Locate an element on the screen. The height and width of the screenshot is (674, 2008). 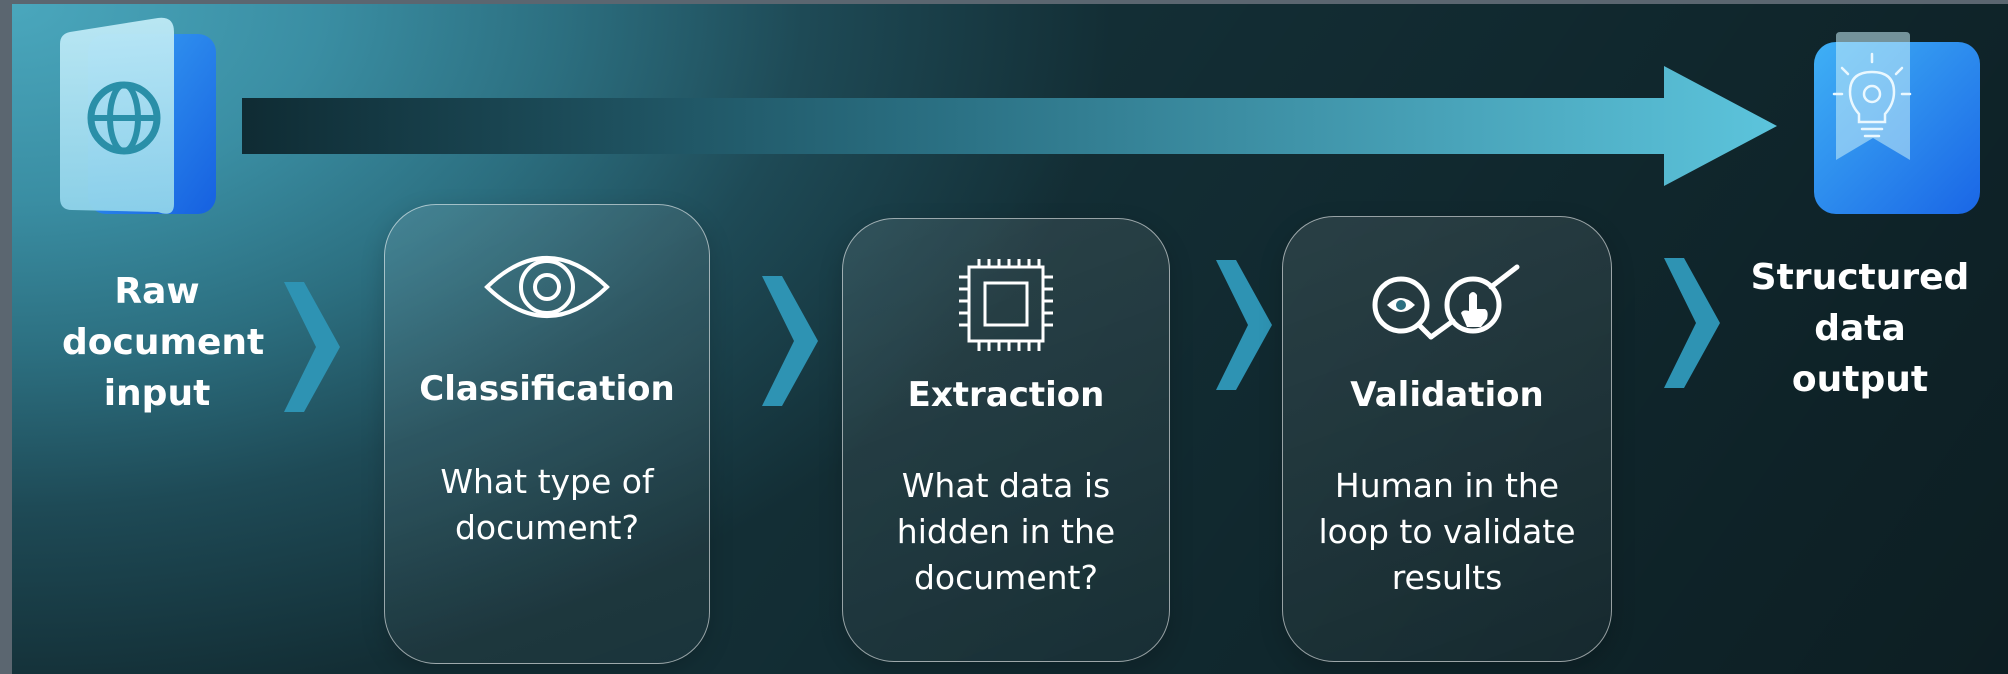
step-description: What data is hidden in the document? is located at coordinates (1006, 531).